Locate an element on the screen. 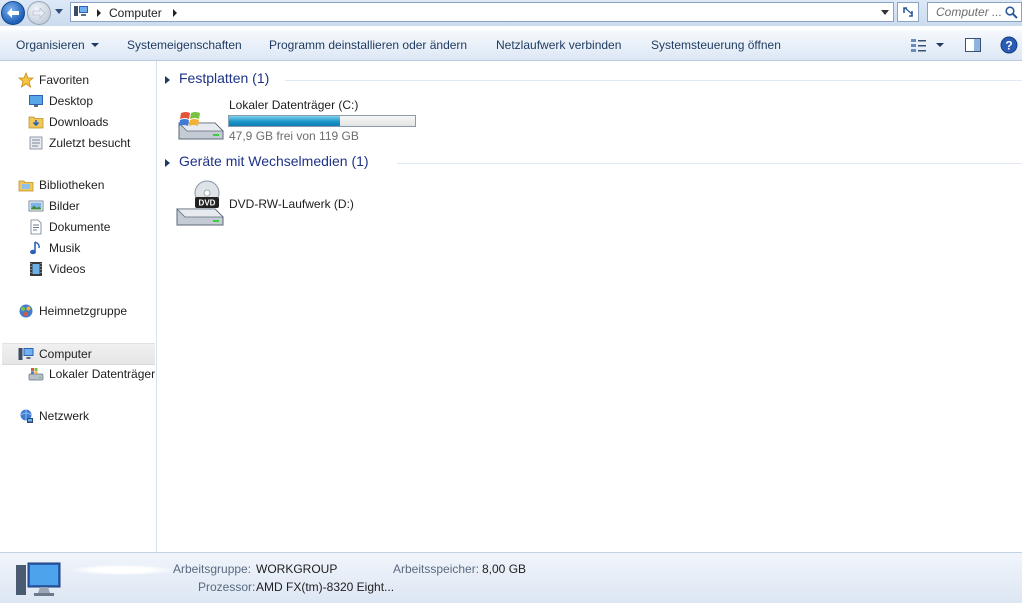 This screenshot has height=603, width=1022. search-input is located at coordinates (969, 12).